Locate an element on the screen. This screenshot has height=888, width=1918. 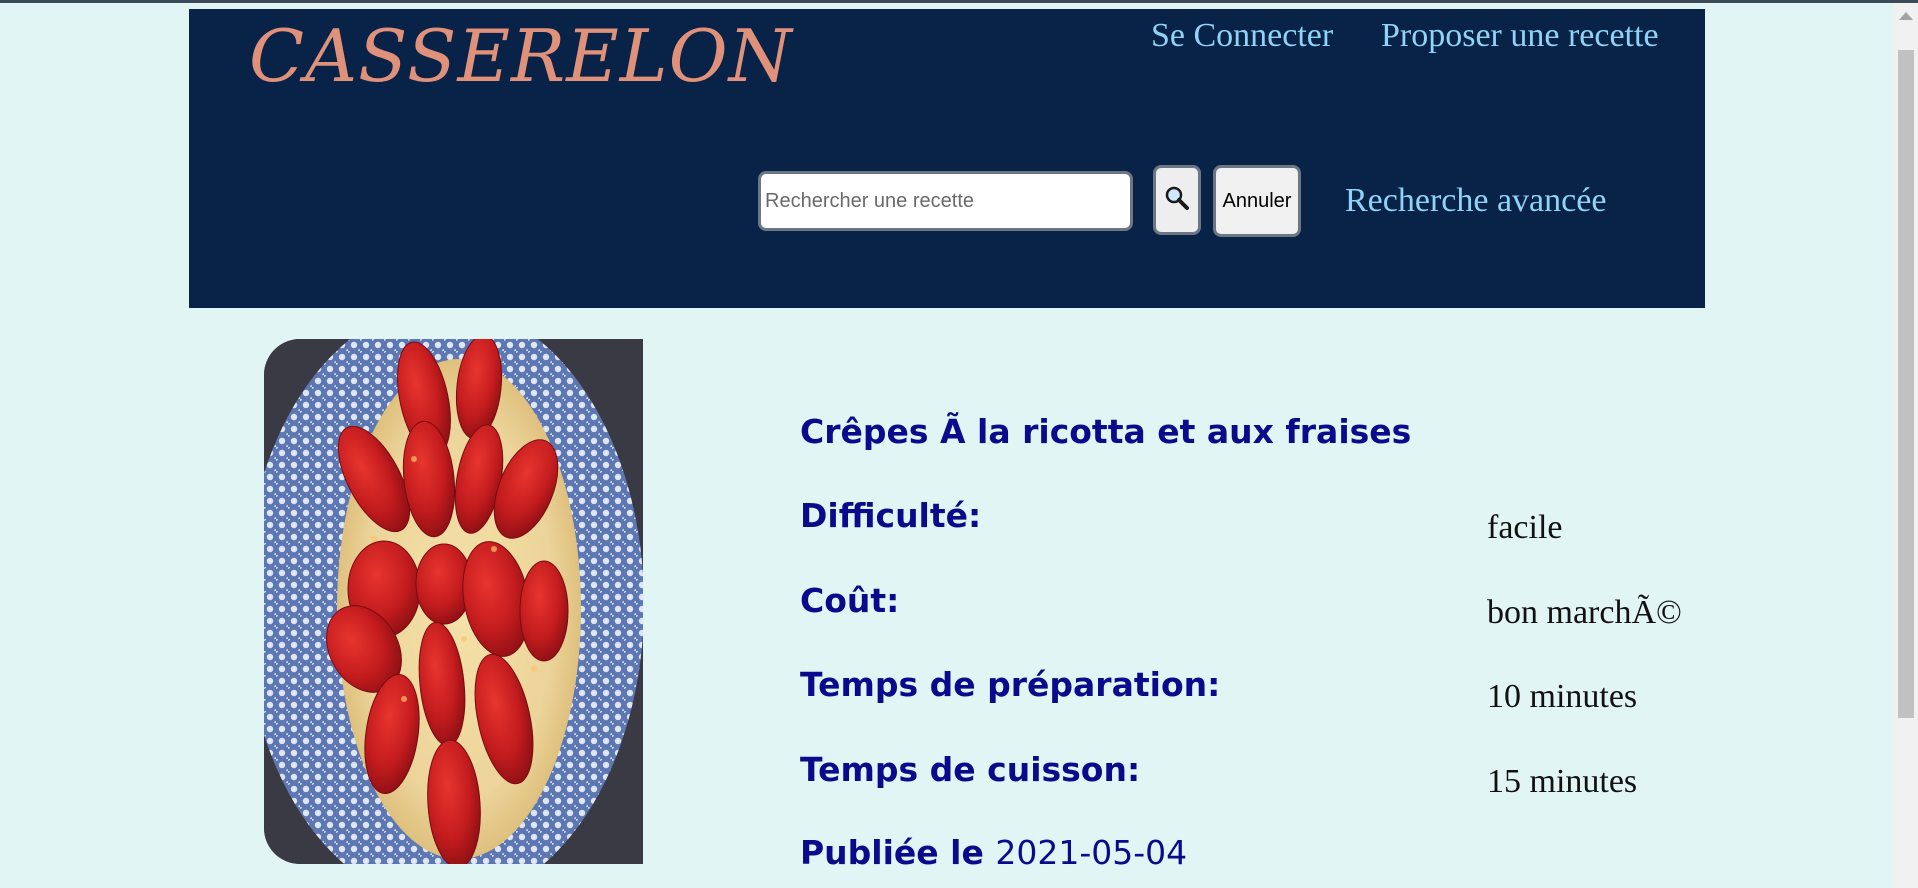
site-logo: CASSERELON is located at coordinates (521, 56).